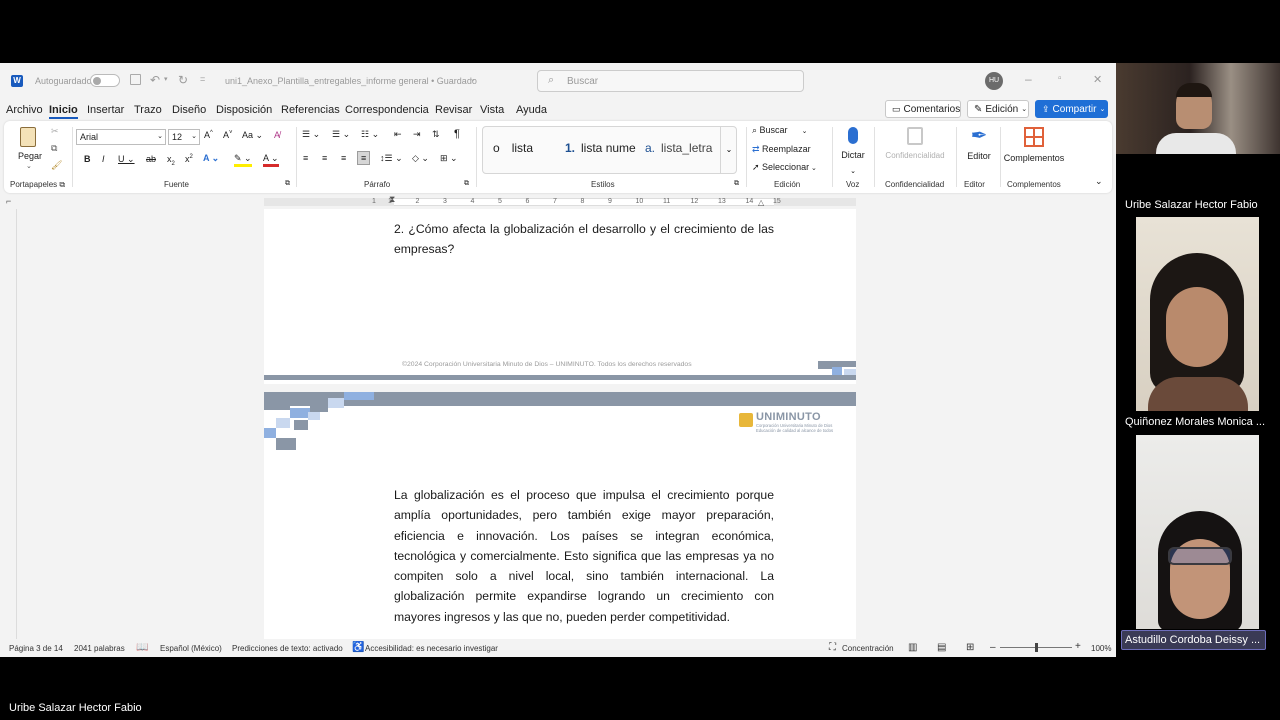  What do you see at coordinates (56, 165) in the screenshot?
I see `format-painter-icon: 🖌` at bounding box center [56, 165].